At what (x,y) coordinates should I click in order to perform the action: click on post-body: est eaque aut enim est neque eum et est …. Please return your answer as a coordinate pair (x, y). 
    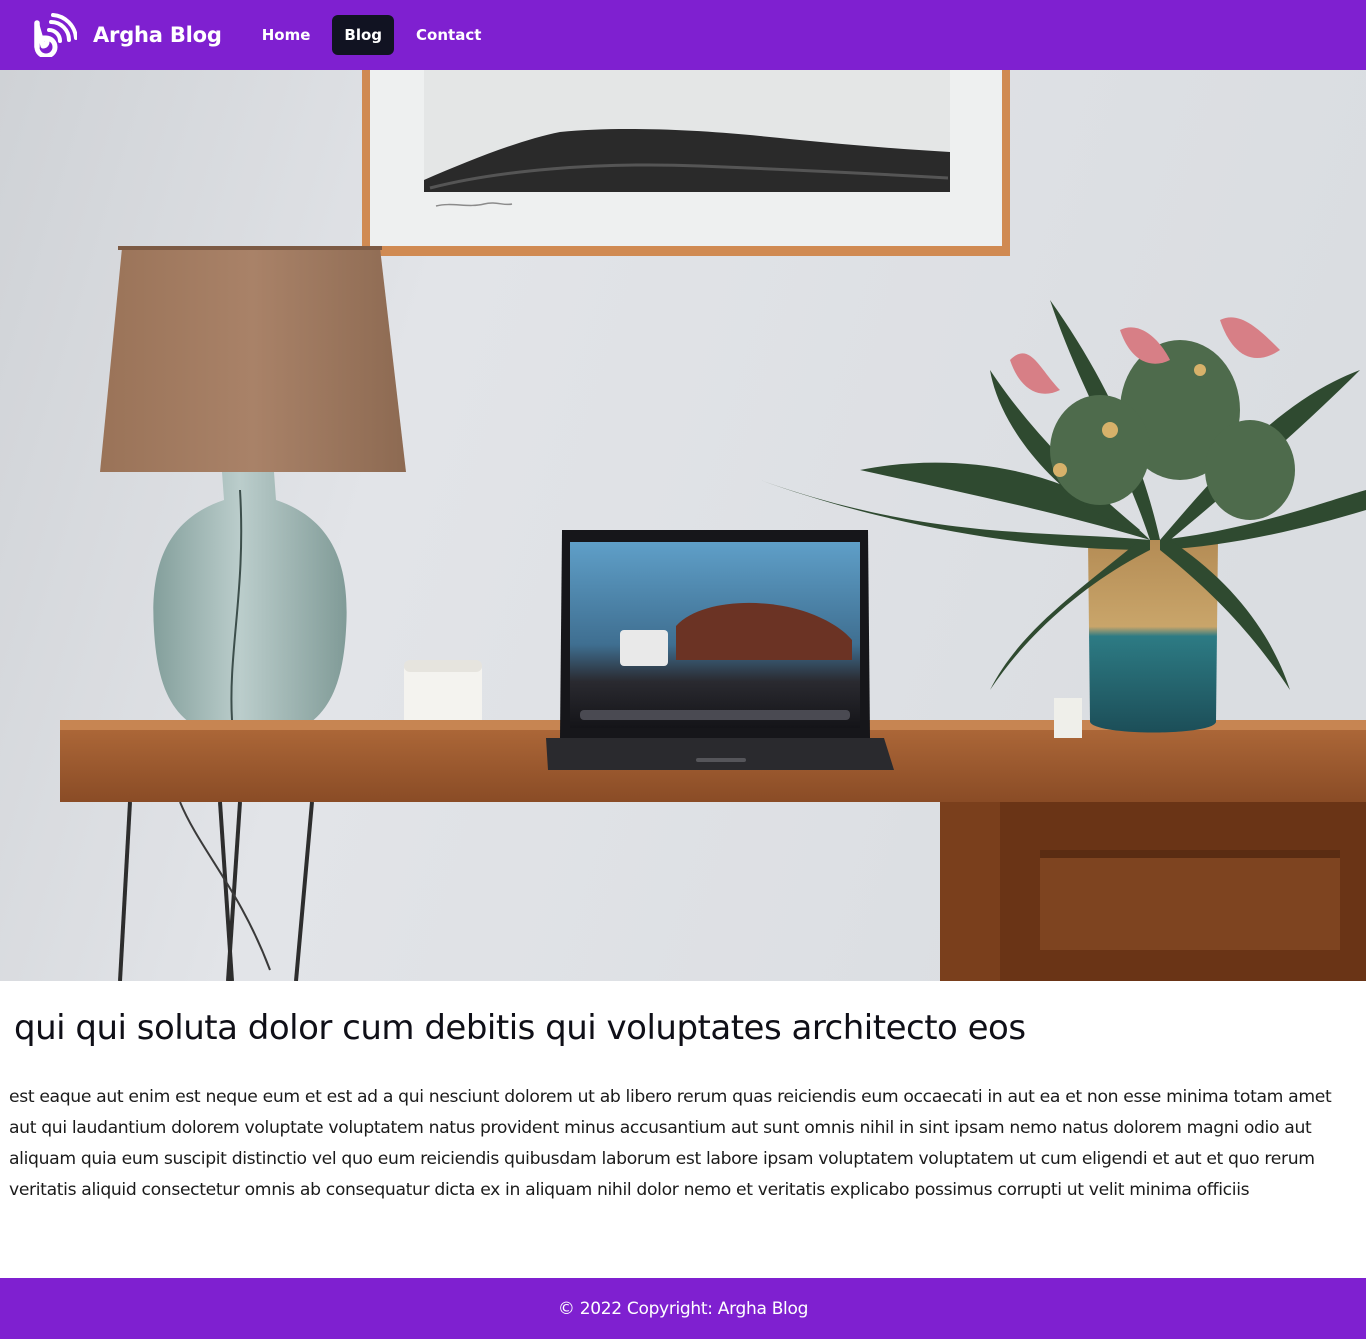
    Looking at the image, I should click on (670, 1143).